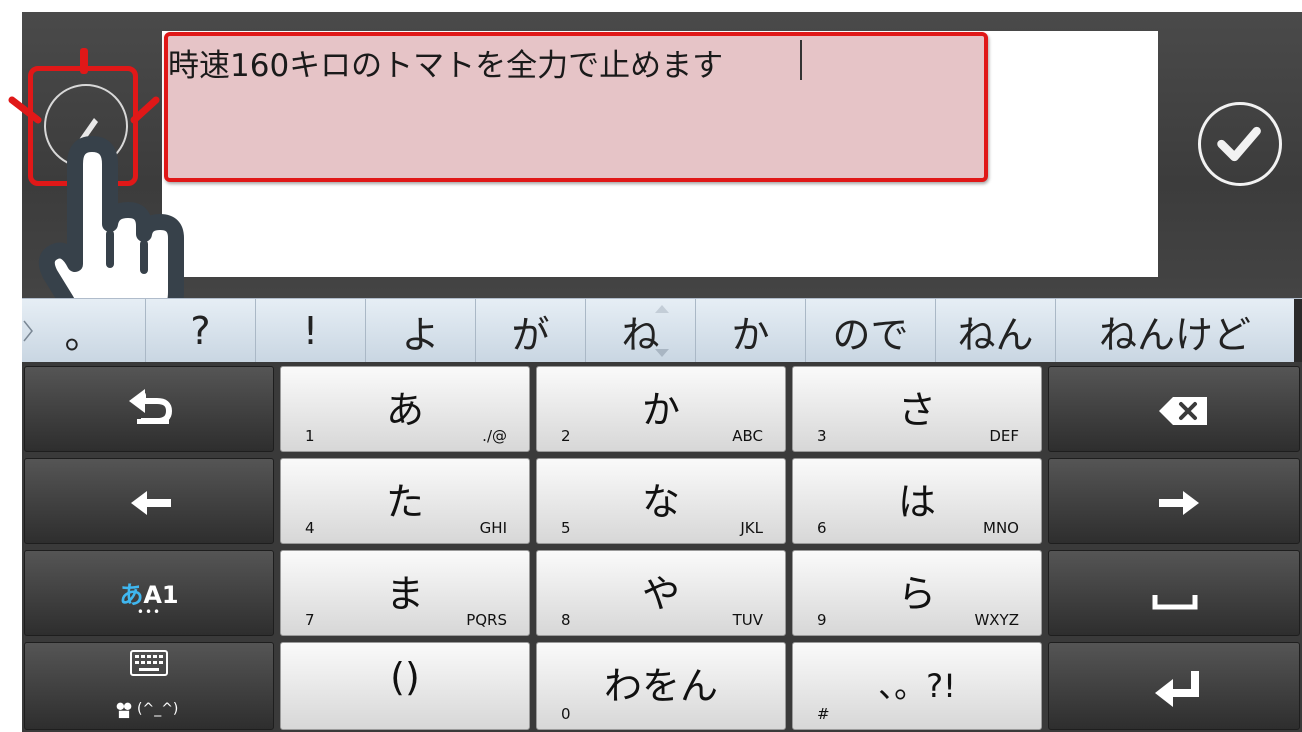 The image size is (1302, 732). I want to click on input-text: 時速160キロのトマトを全力で止めます, so click(446, 66).